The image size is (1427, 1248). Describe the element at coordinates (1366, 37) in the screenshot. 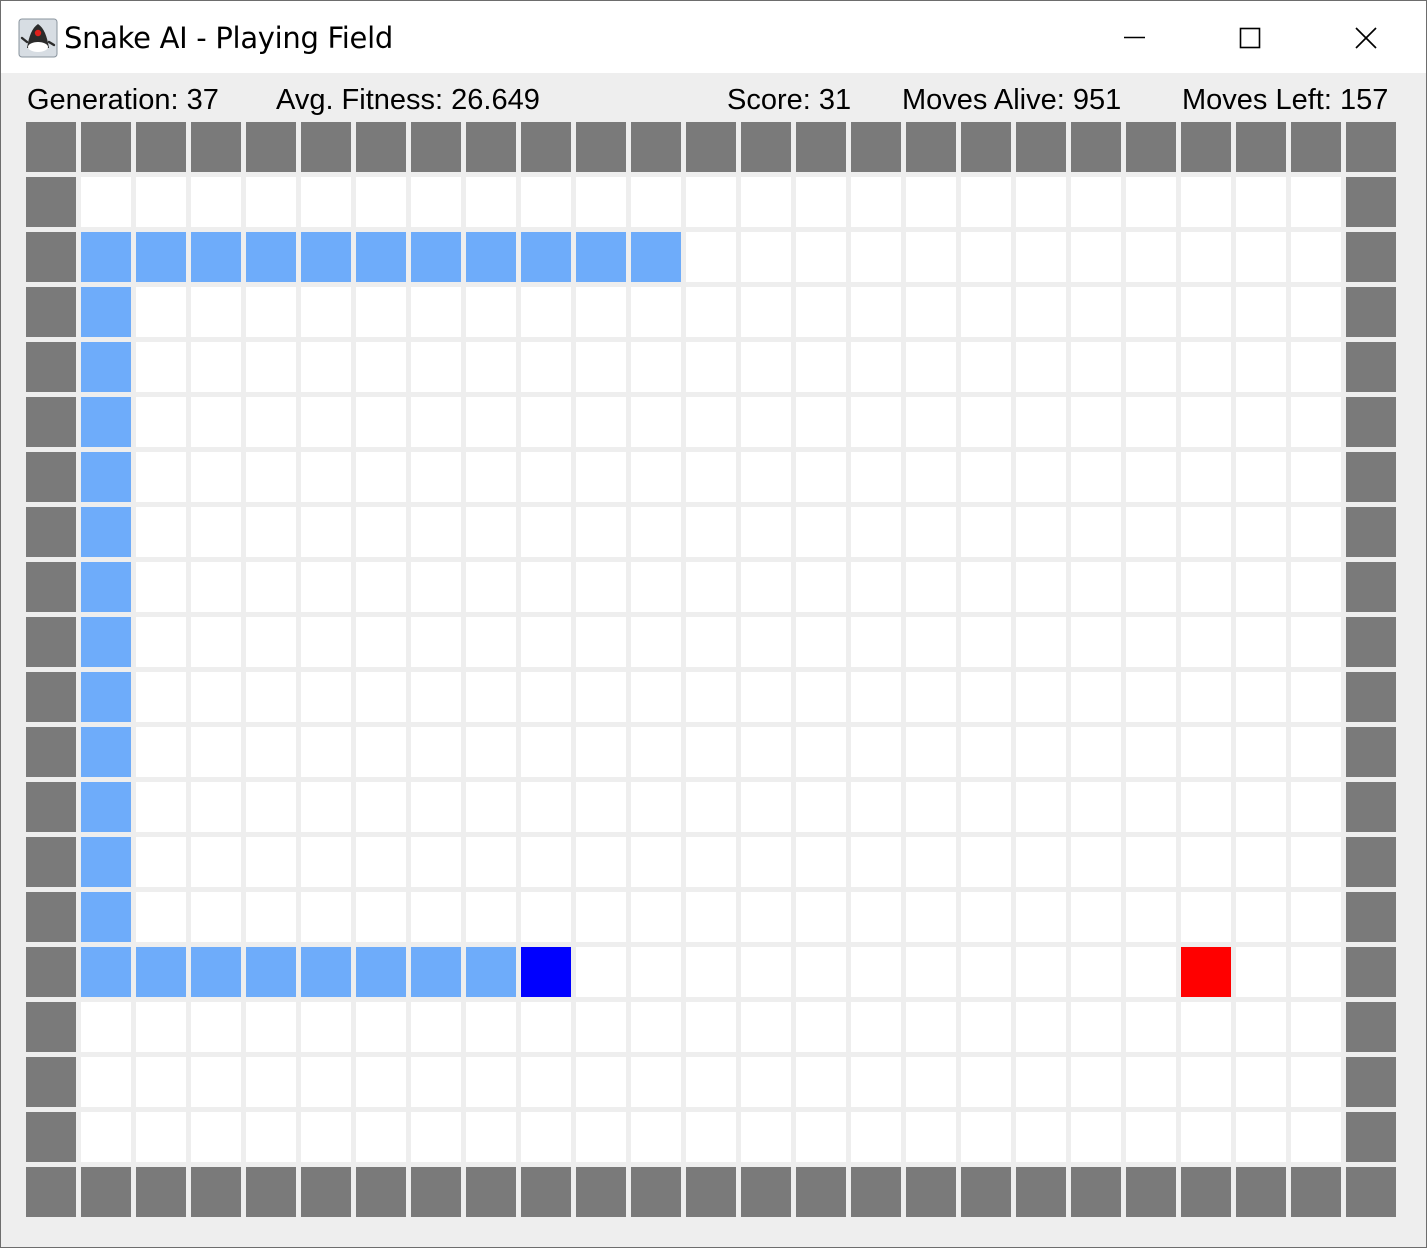

I see `close-button` at that location.